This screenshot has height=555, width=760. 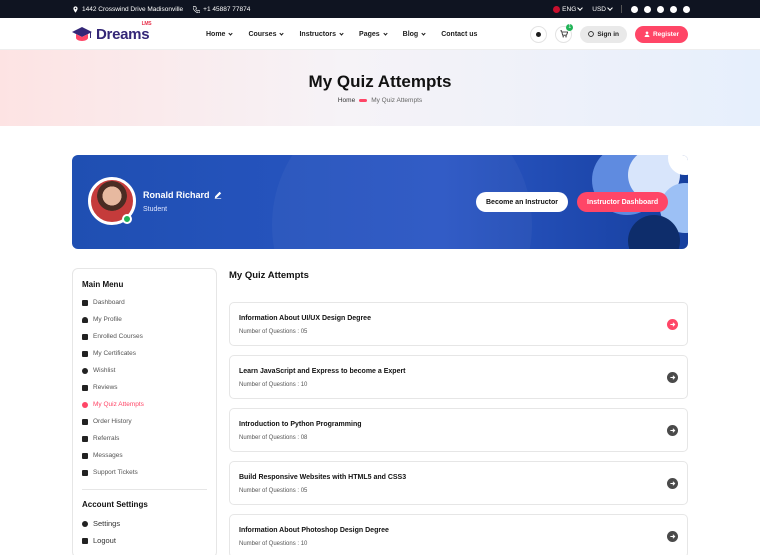 What do you see at coordinates (110, 472) in the screenshot?
I see `sidebar-item-support-tickets: Support Tickets` at bounding box center [110, 472].